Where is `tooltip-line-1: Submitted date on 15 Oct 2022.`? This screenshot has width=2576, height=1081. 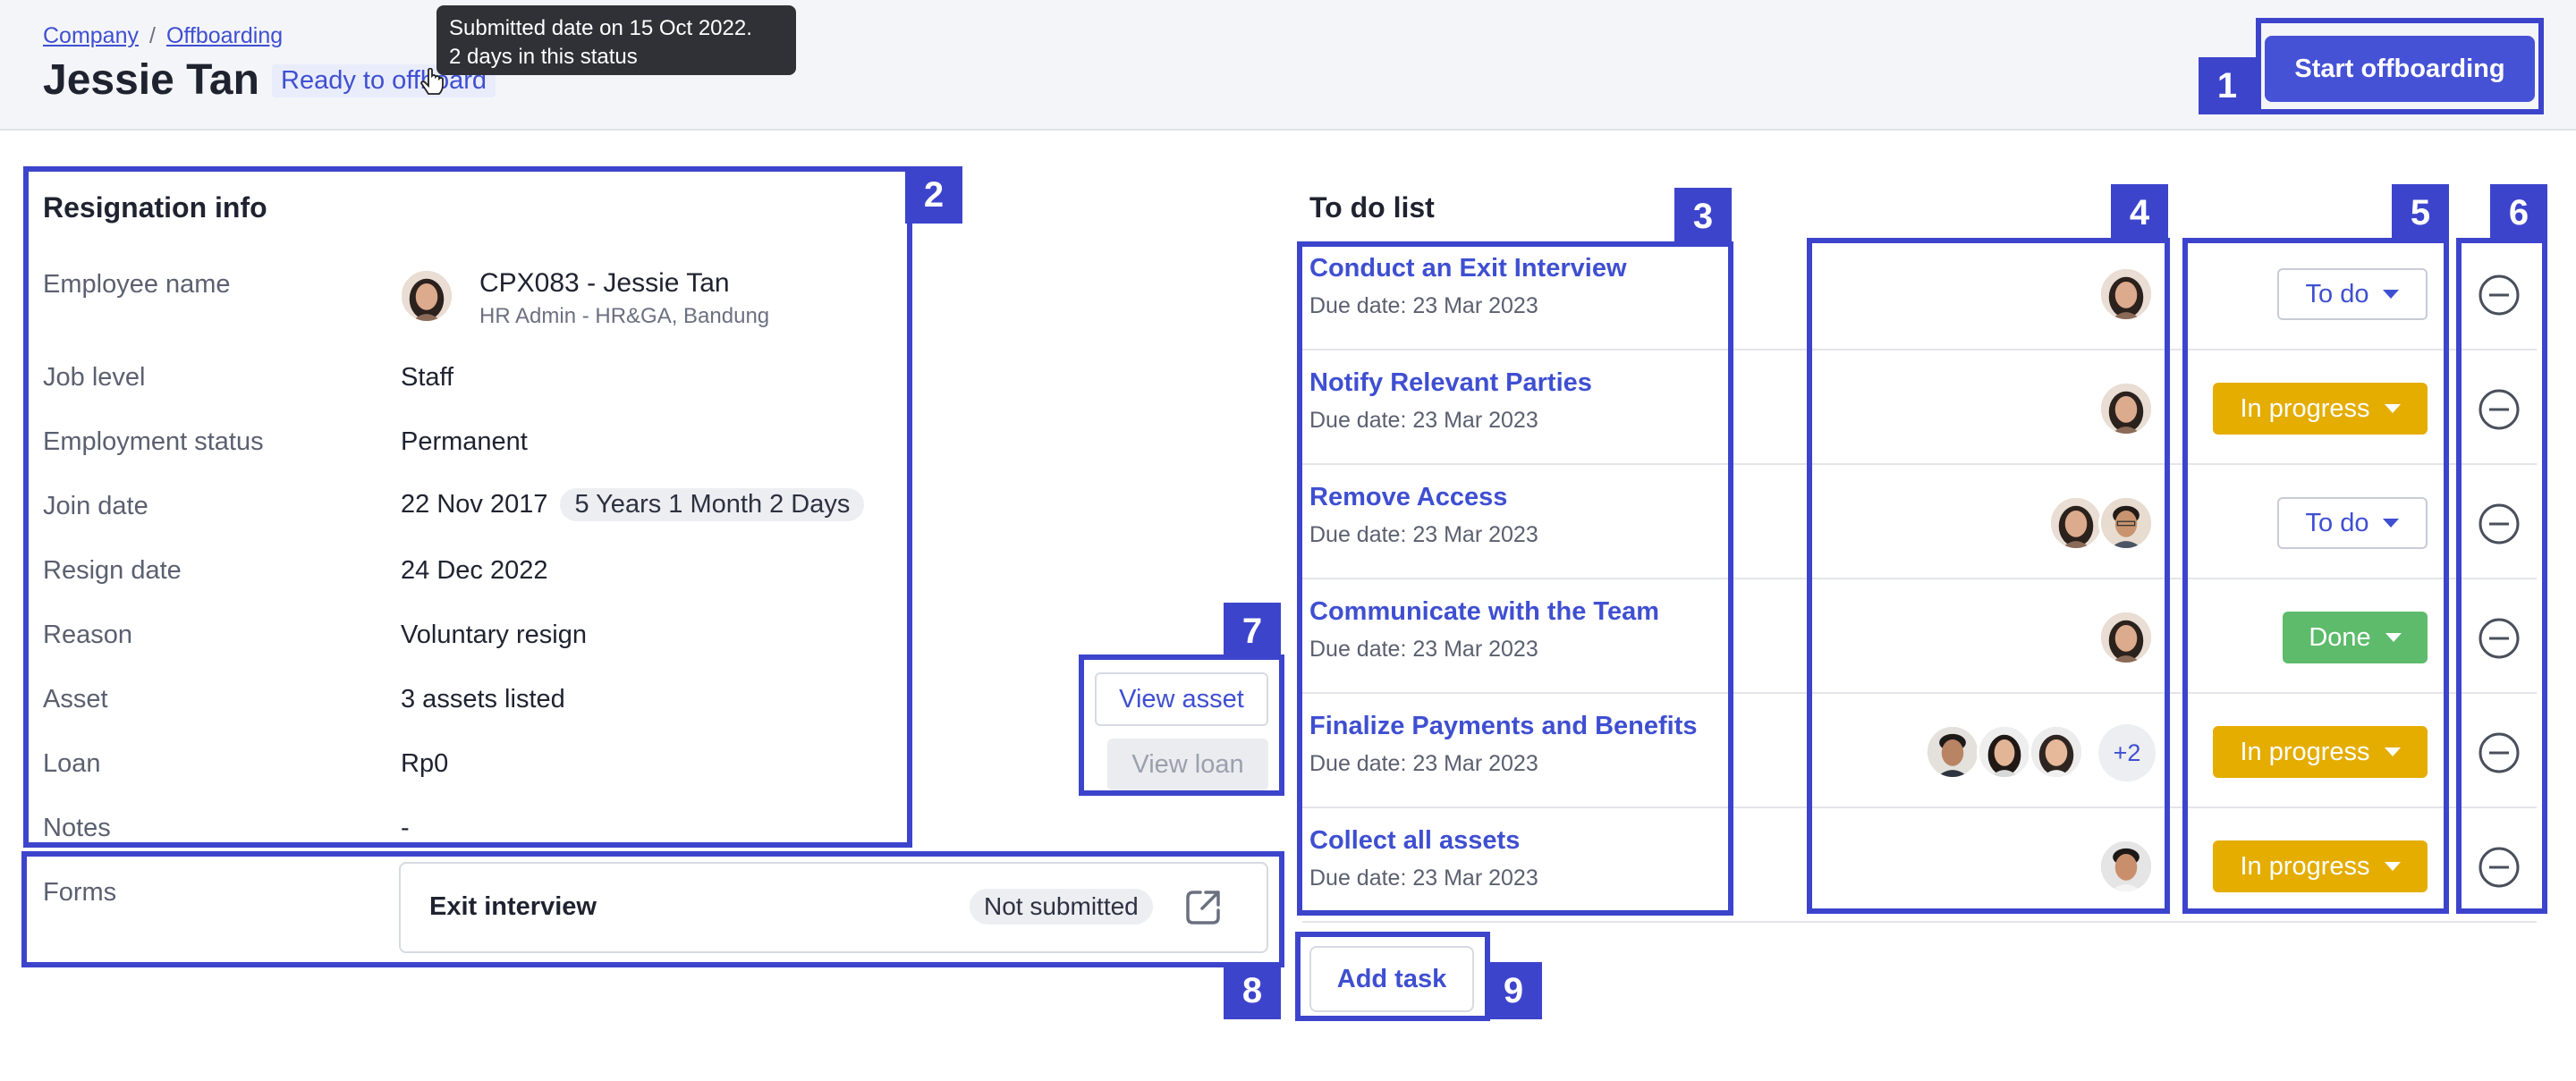 tooltip-line-1: Submitted date on 15 Oct 2022. is located at coordinates (600, 28).